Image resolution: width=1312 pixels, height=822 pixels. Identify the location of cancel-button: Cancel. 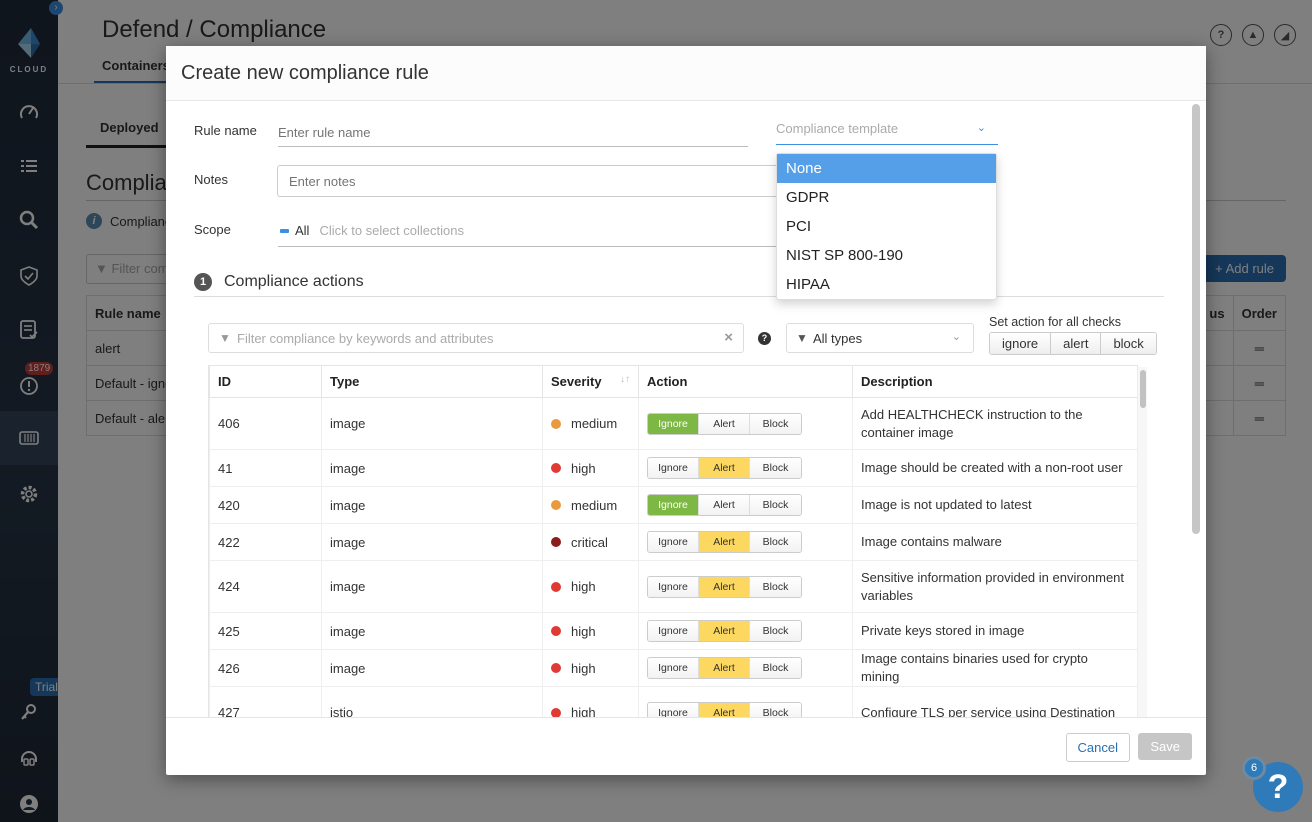
(1097, 747).